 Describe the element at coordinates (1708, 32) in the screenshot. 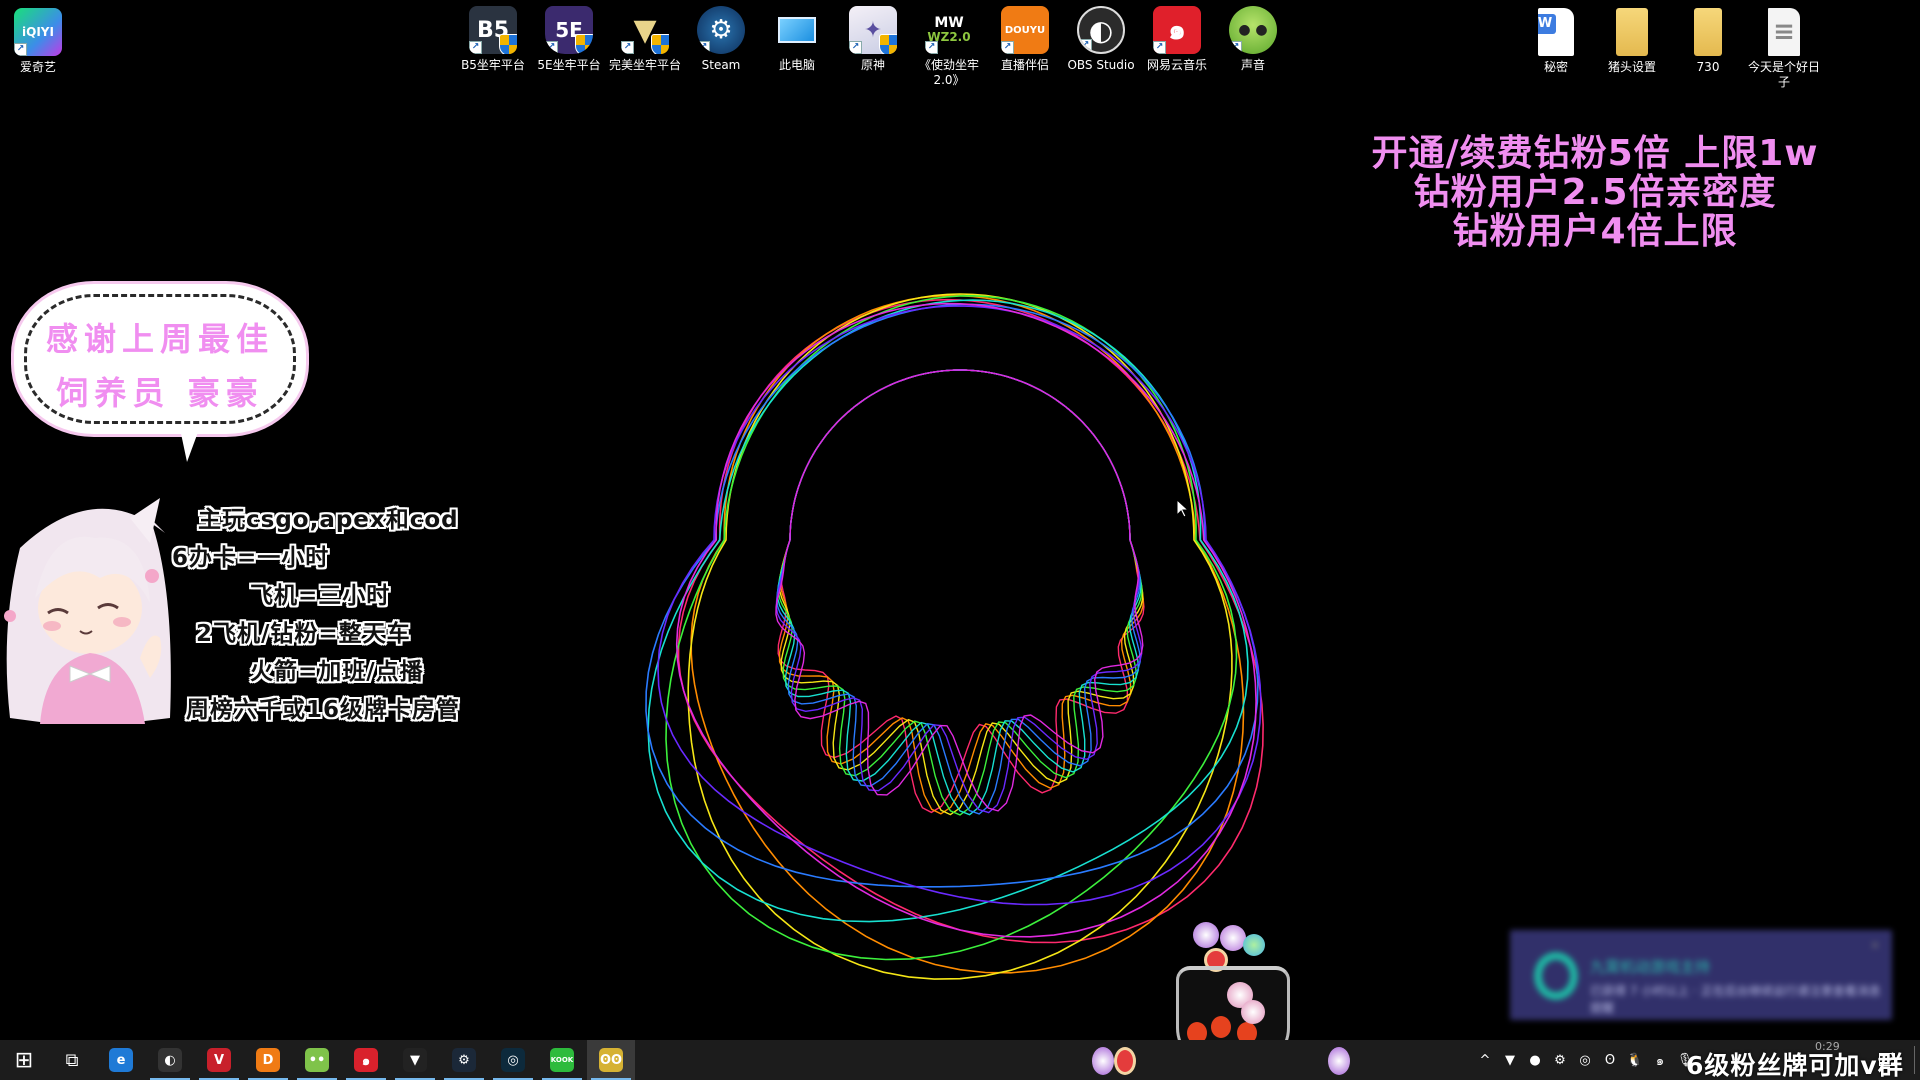

I see `folder-icon` at that location.